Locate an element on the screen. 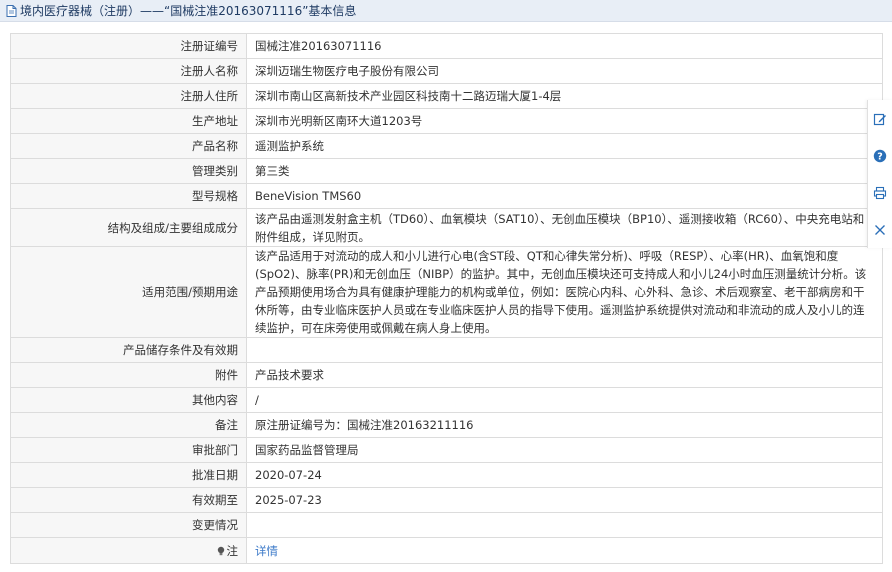 The image size is (892, 572). row-label-management-category: 管理类别 is located at coordinates (128, 171).